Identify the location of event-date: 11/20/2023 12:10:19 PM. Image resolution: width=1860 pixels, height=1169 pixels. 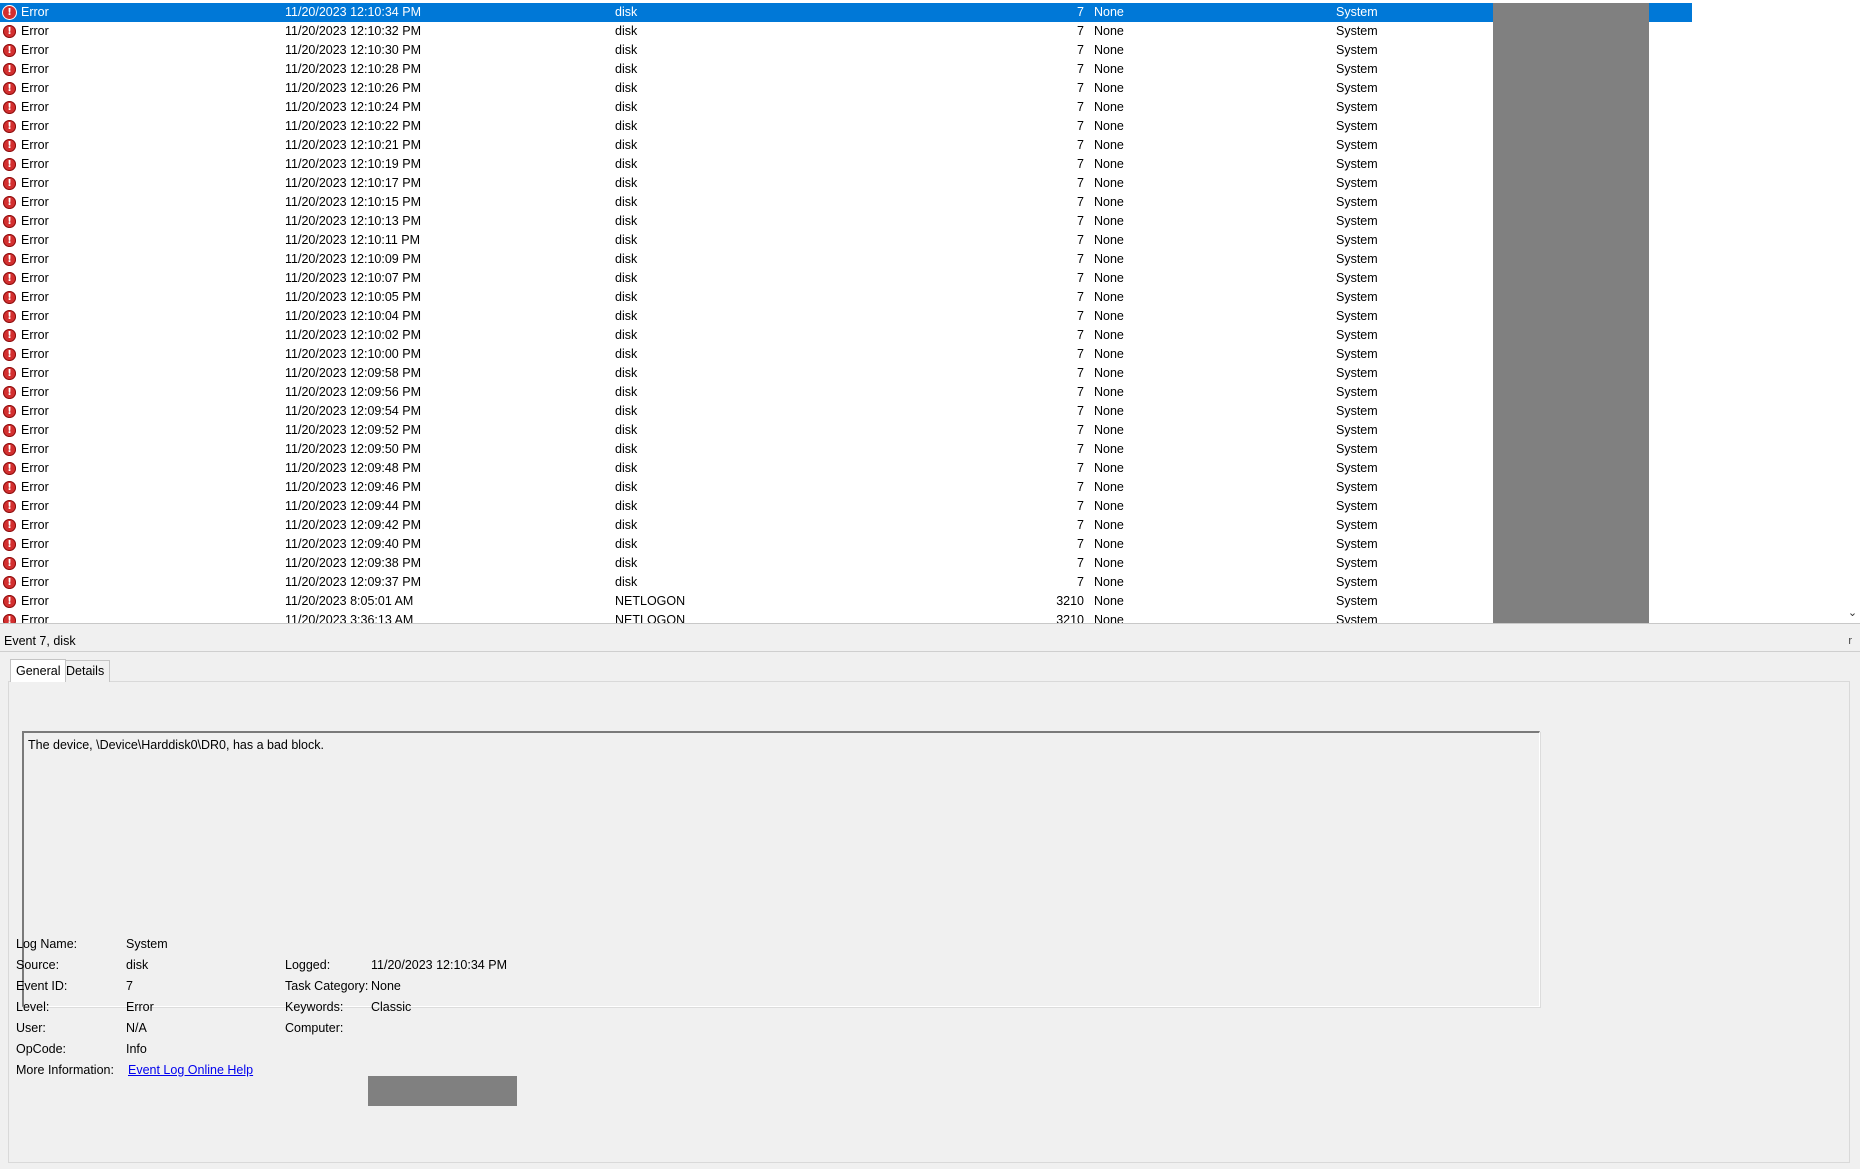
(353, 164).